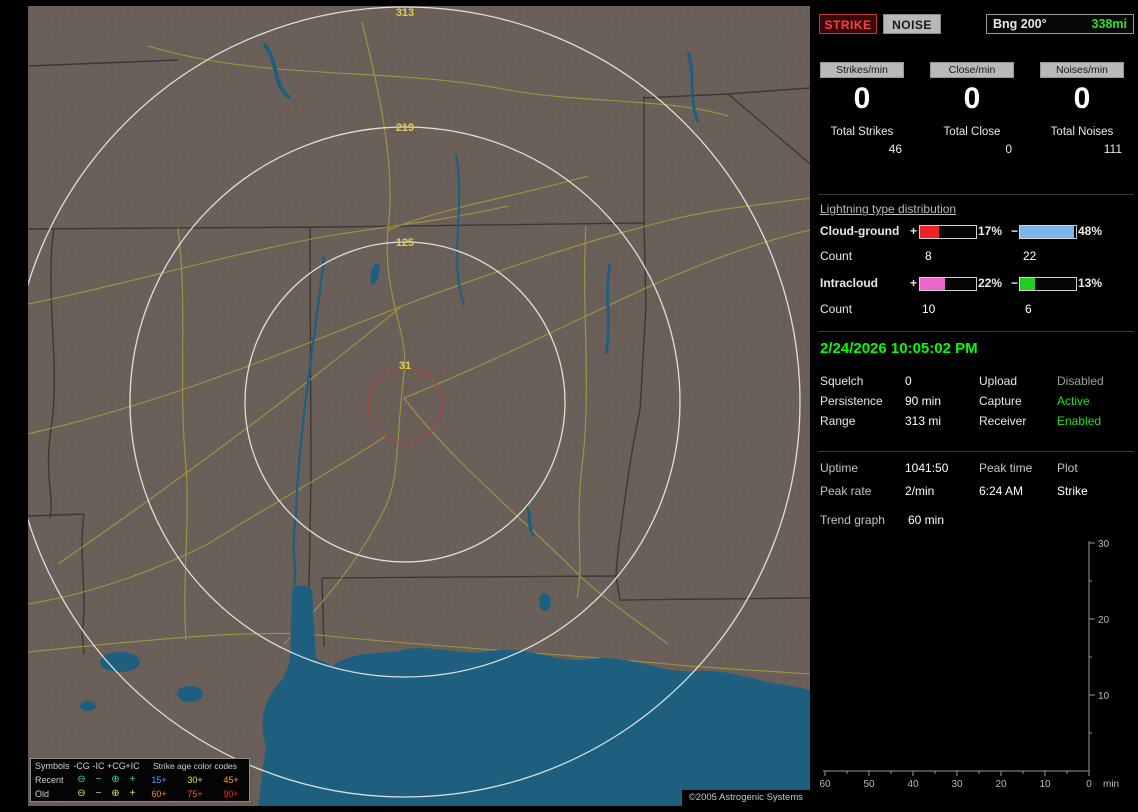 Image resolution: width=1138 pixels, height=812 pixels. What do you see at coordinates (1073, 401) in the screenshot?
I see `capture-status: Active` at bounding box center [1073, 401].